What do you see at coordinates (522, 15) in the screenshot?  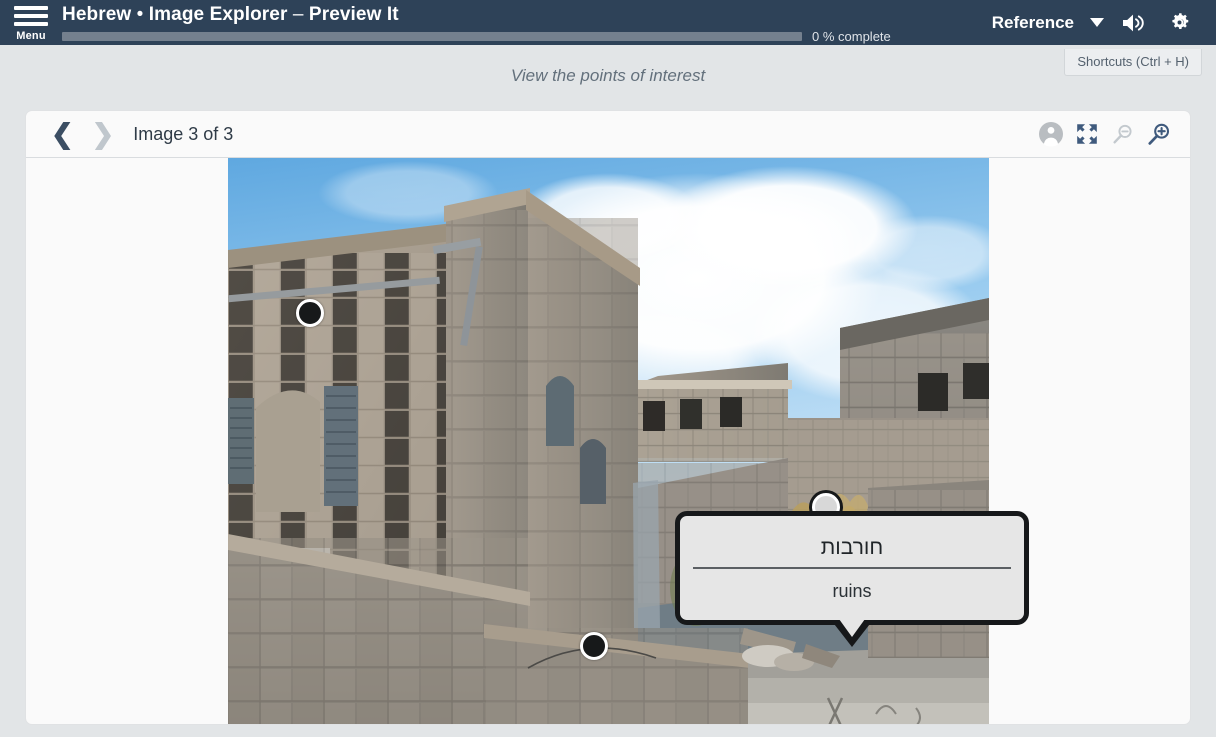 I see `page-title: Hebrew • Image Explorer – Preview It` at bounding box center [522, 15].